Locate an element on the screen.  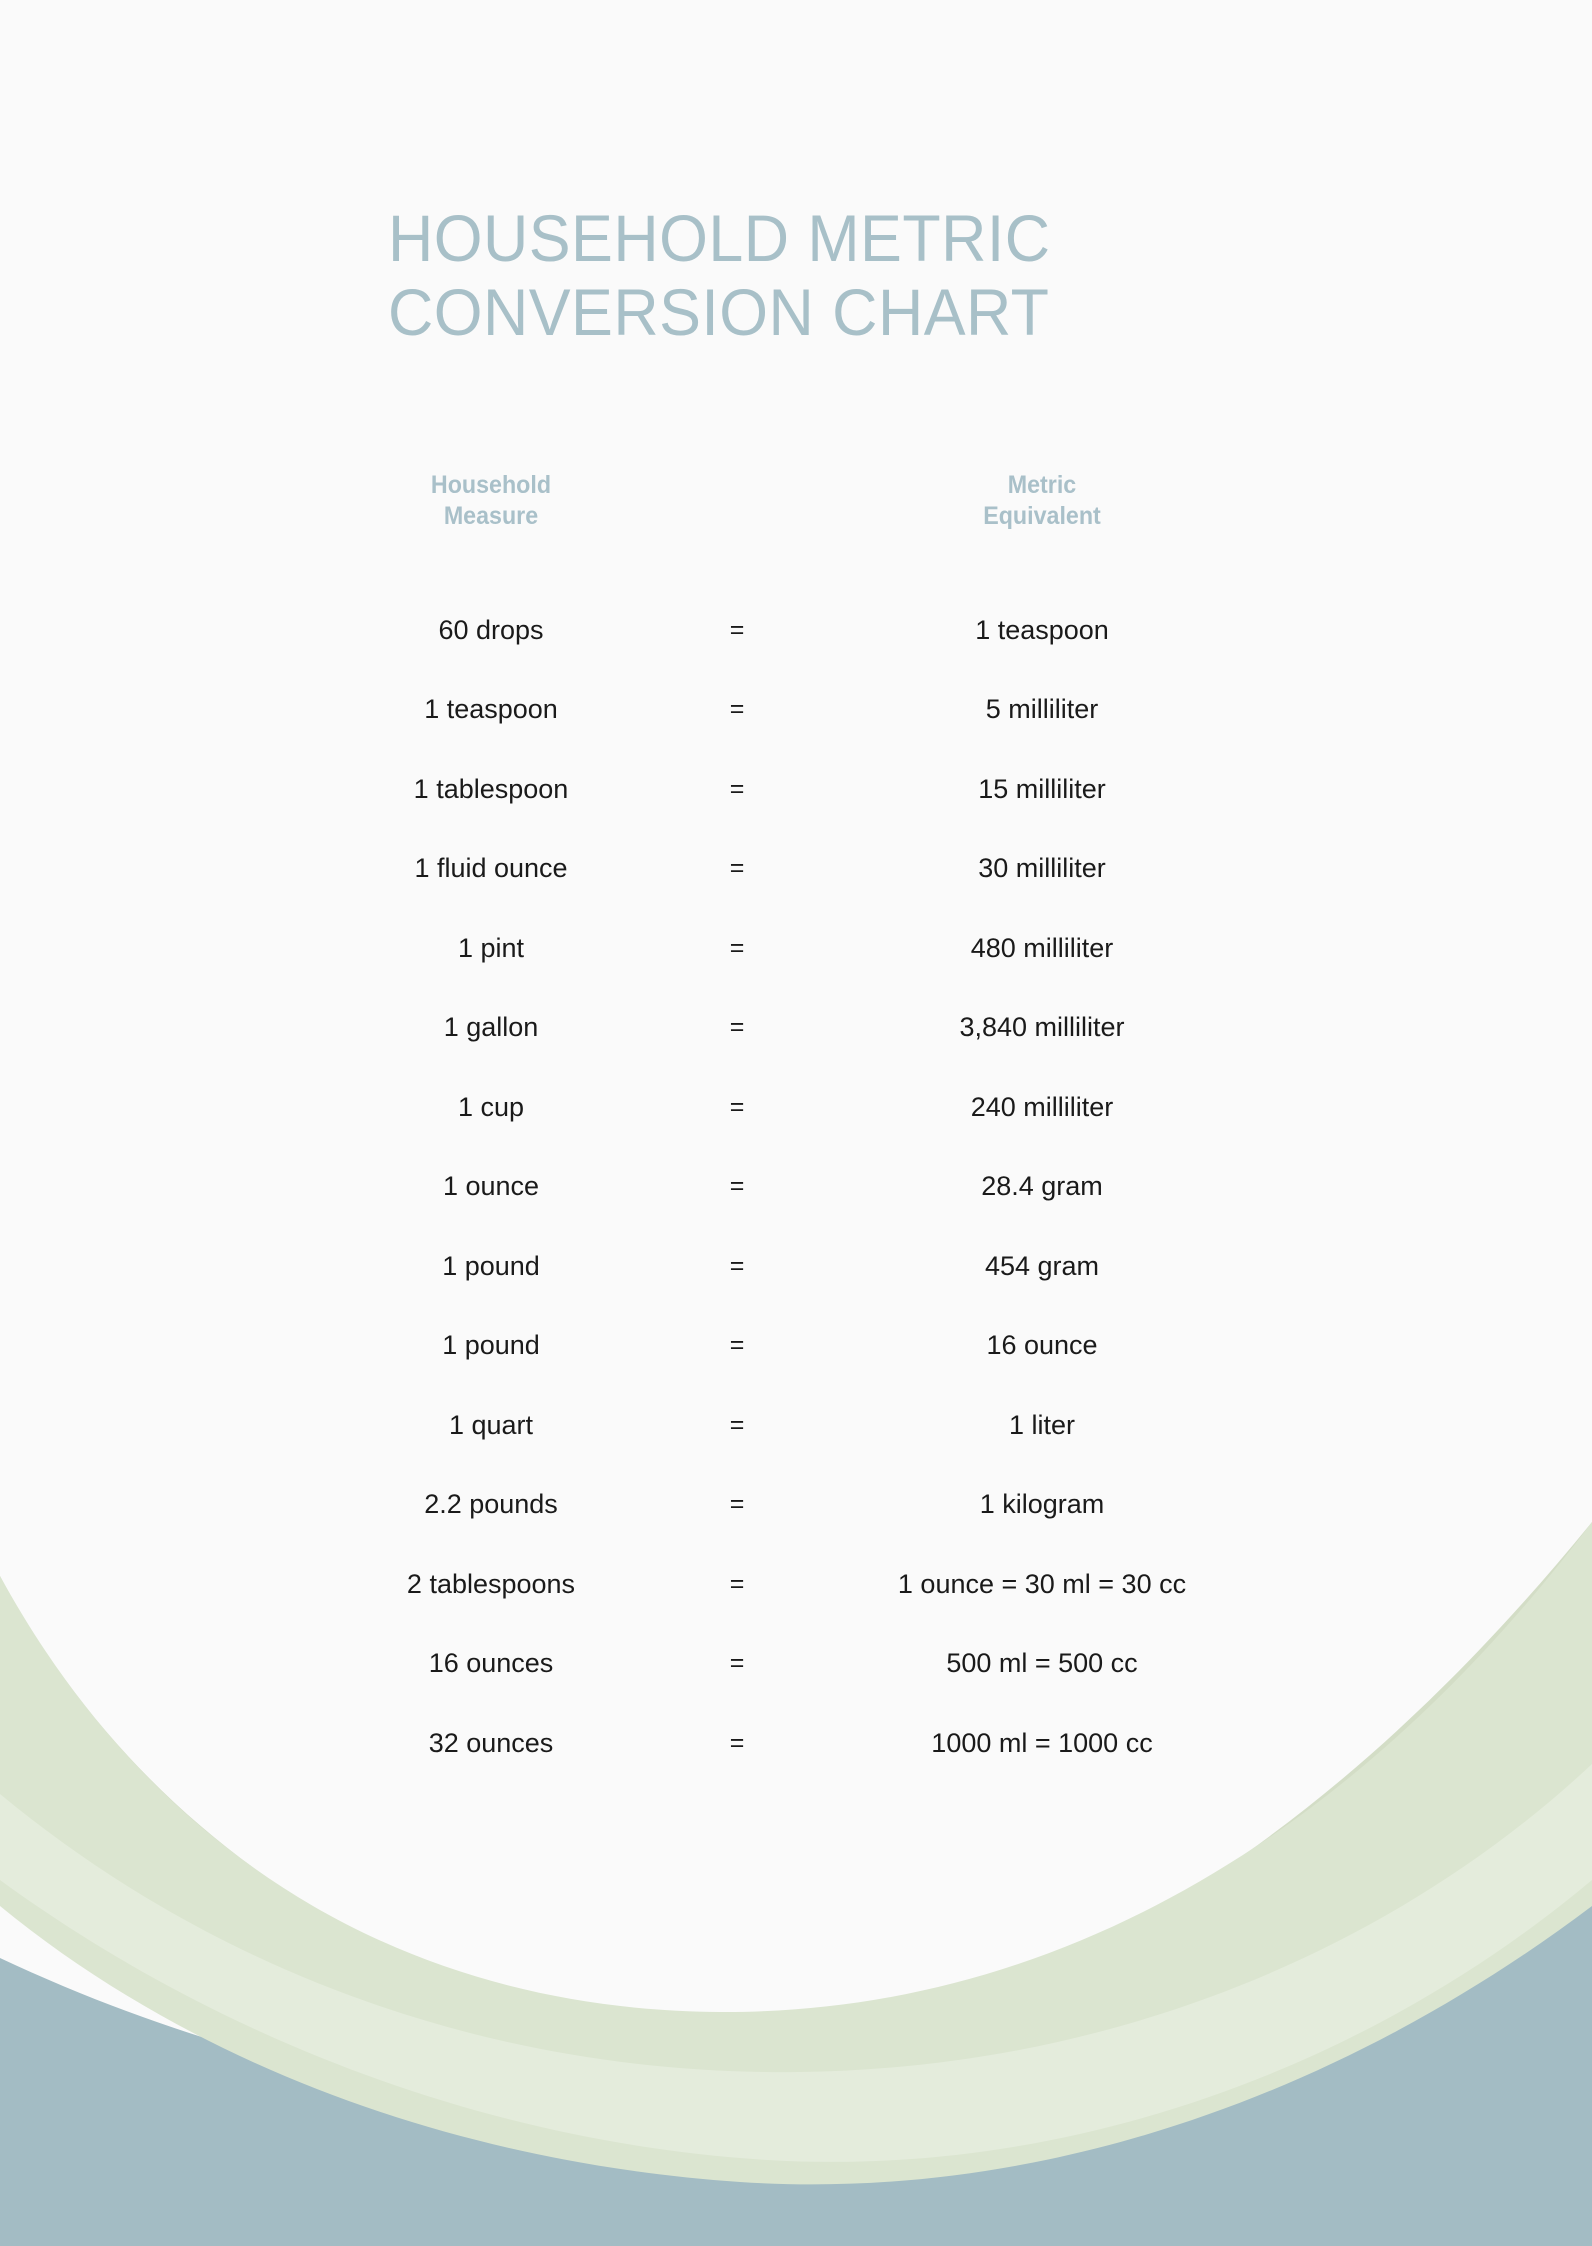
column-header-household-measure: Household Measure is located at coordinates (491, 501).